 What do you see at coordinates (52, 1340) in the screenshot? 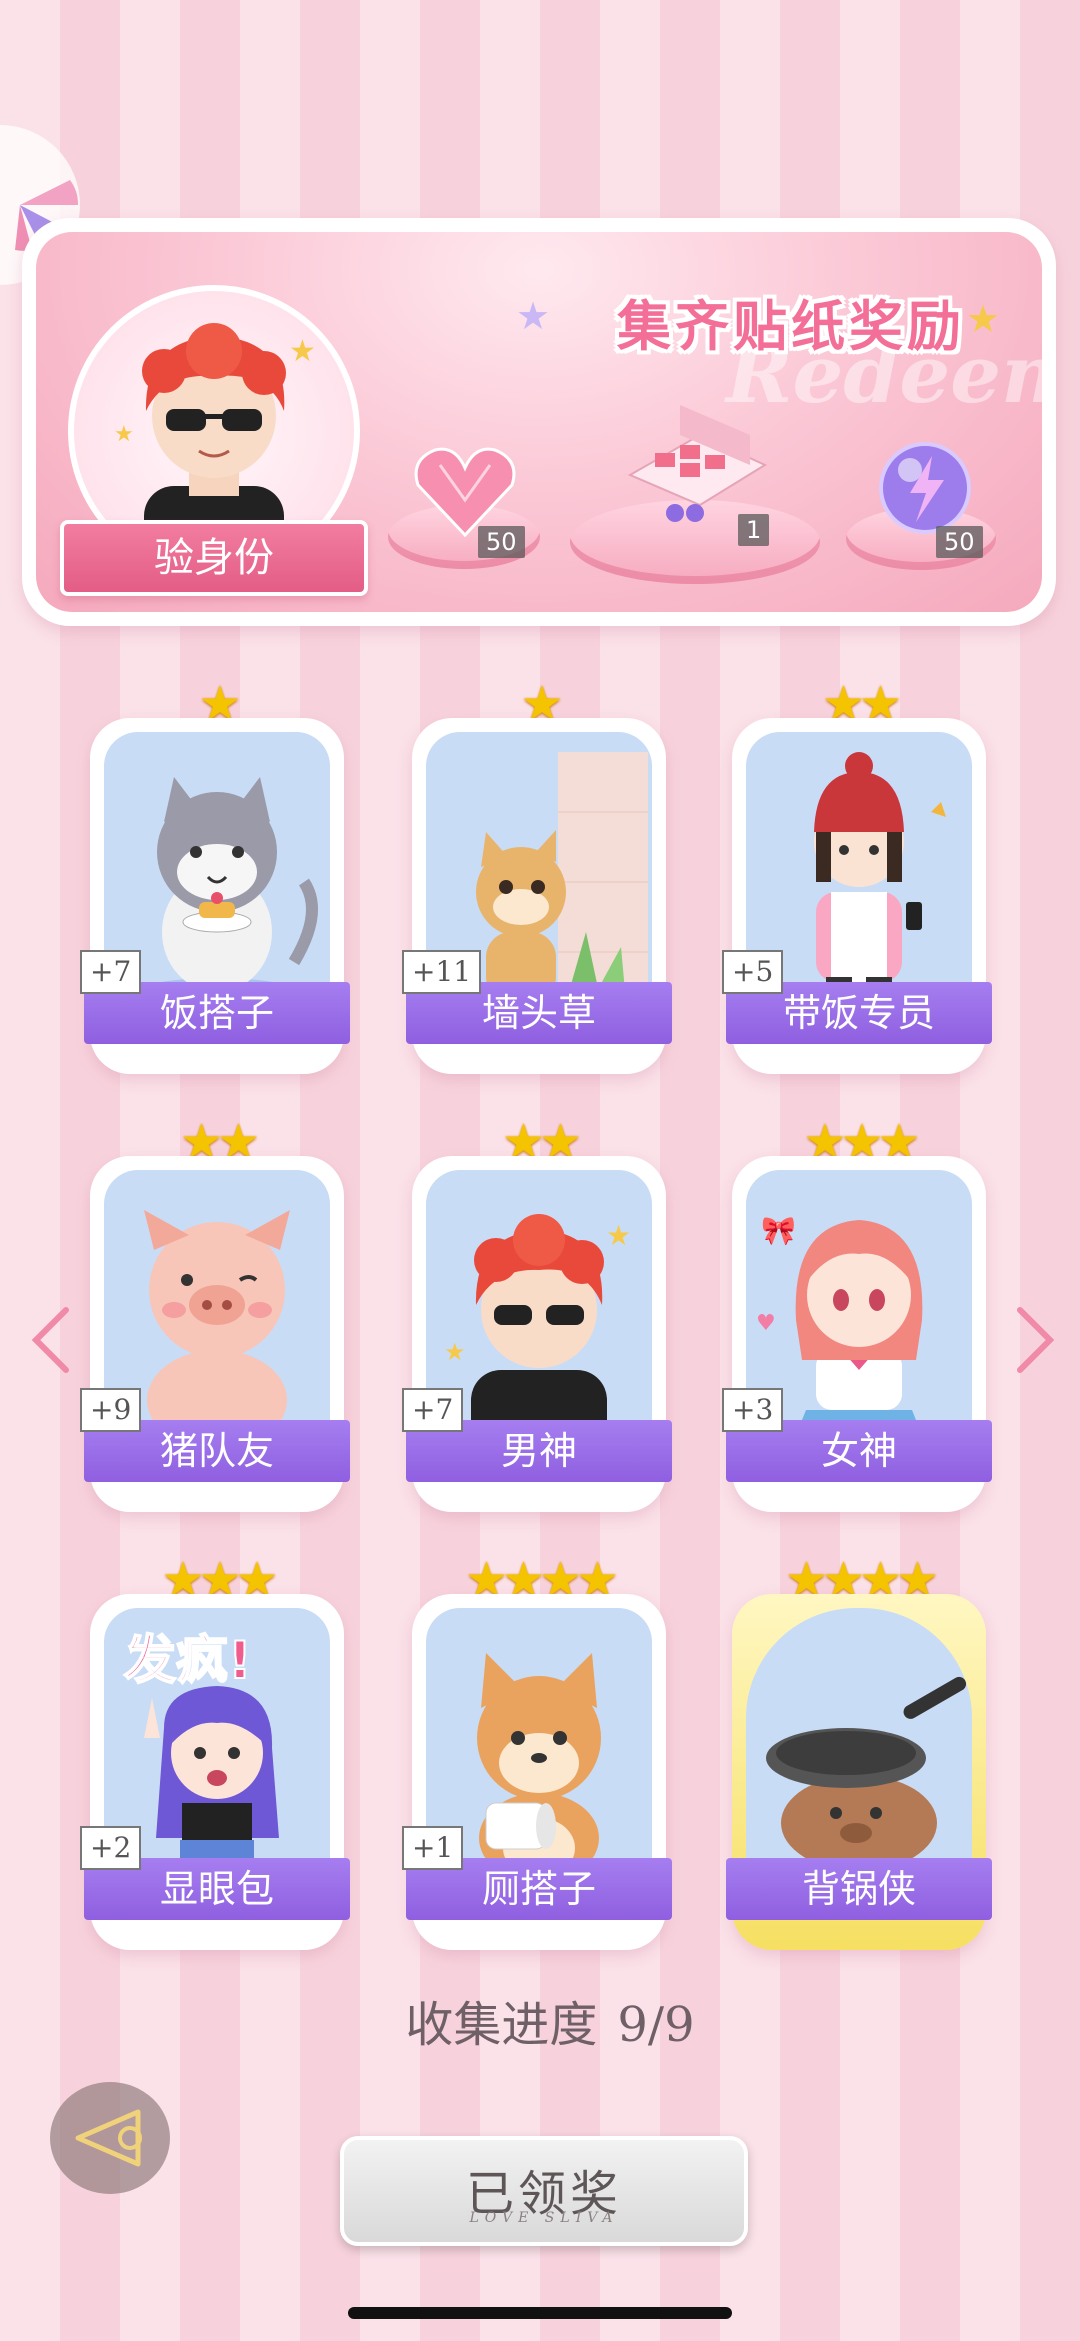
I see `prev-page-arrow-icon` at bounding box center [52, 1340].